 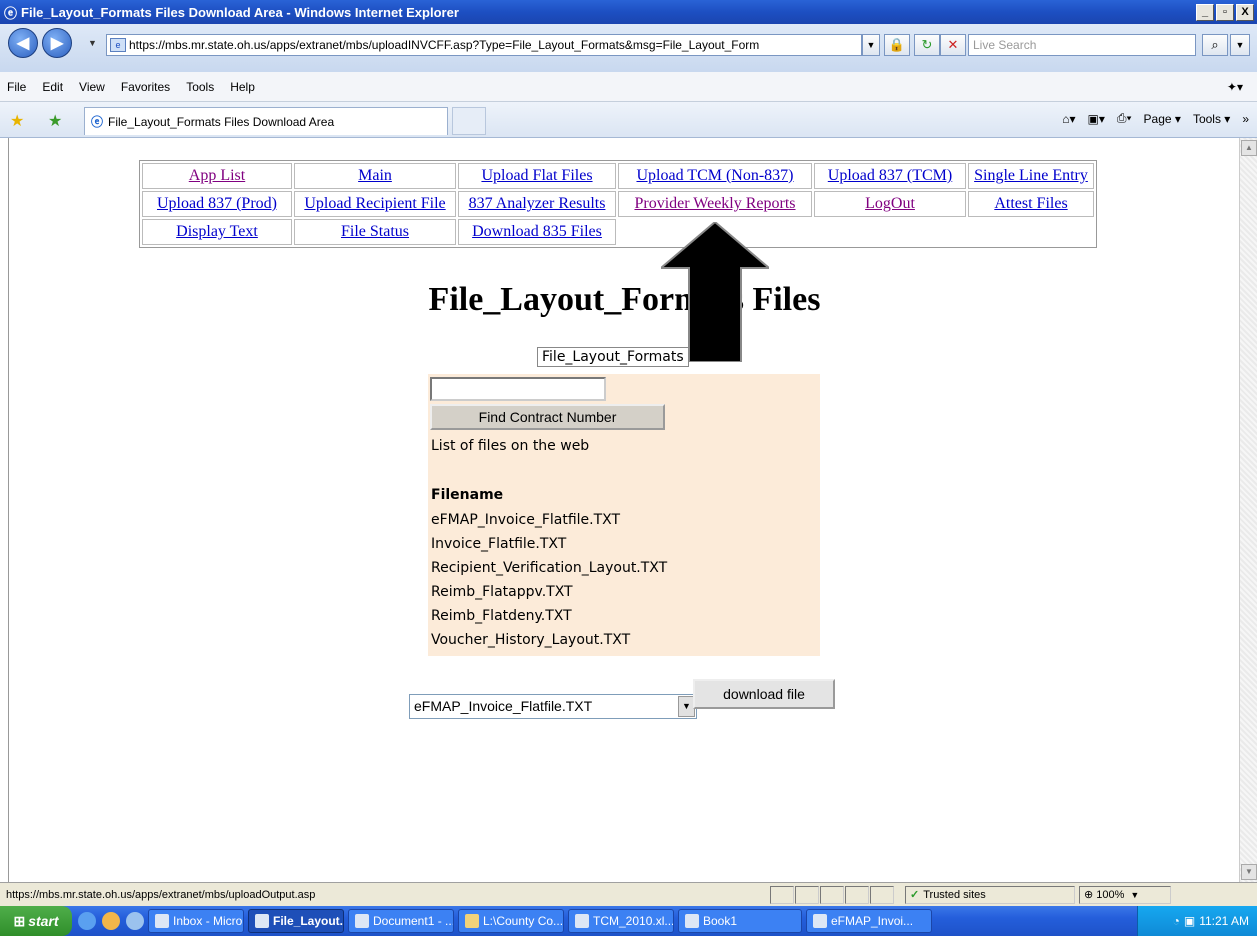 What do you see at coordinates (537, 231) in the screenshot?
I see `nav-download-835-files: Download 835 Files` at bounding box center [537, 231].